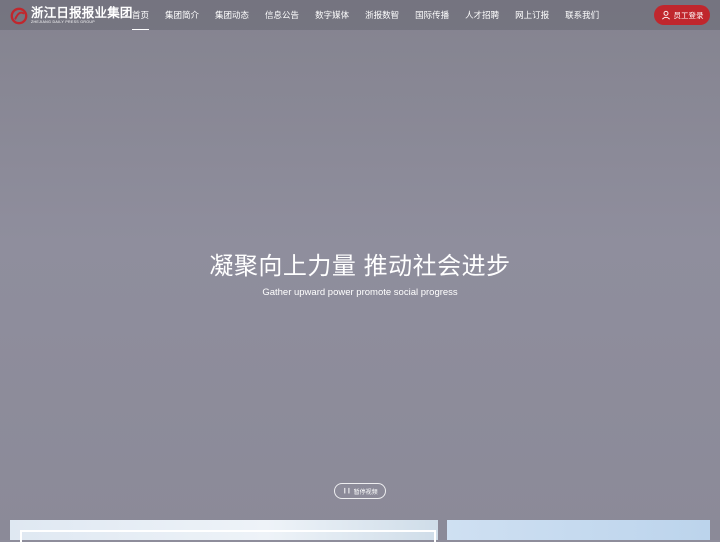  Describe the element at coordinates (140, 15) in the screenshot. I see `nav-item-home: 首页` at that location.